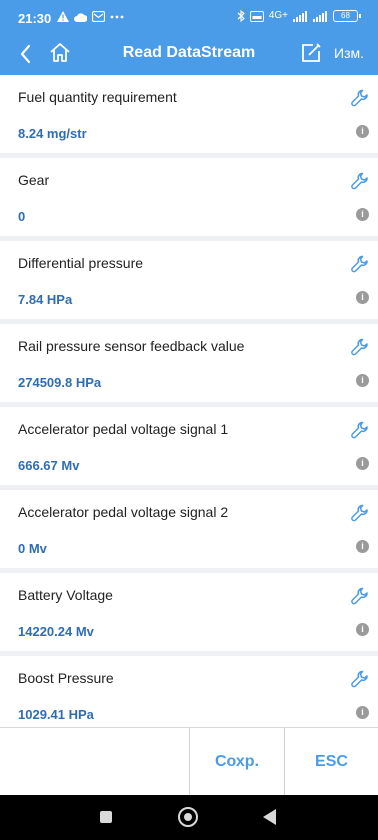 The width and height of the screenshot is (378, 840). Describe the element at coordinates (278, 15) in the screenshot. I see `network-type: 4G+` at that location.